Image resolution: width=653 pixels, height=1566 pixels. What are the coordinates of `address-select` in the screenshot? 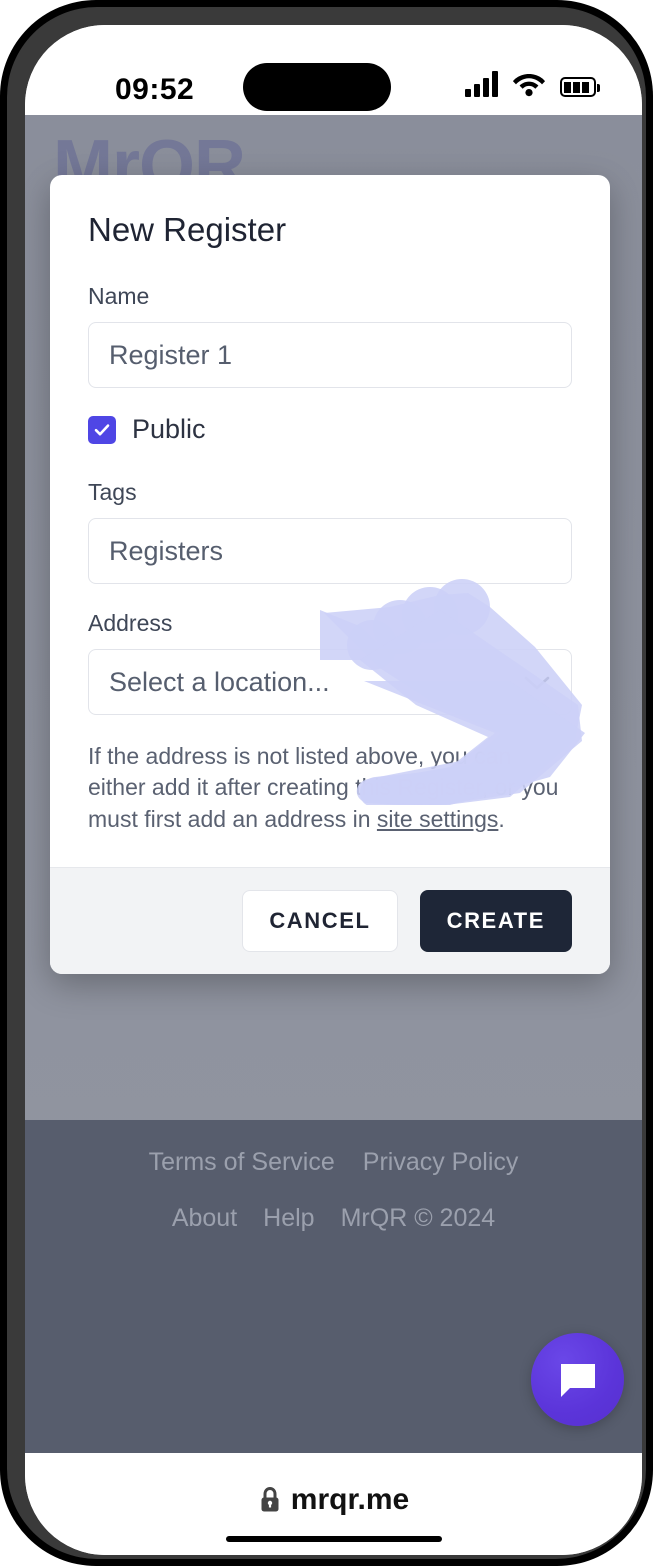 It's located at (330, 682).